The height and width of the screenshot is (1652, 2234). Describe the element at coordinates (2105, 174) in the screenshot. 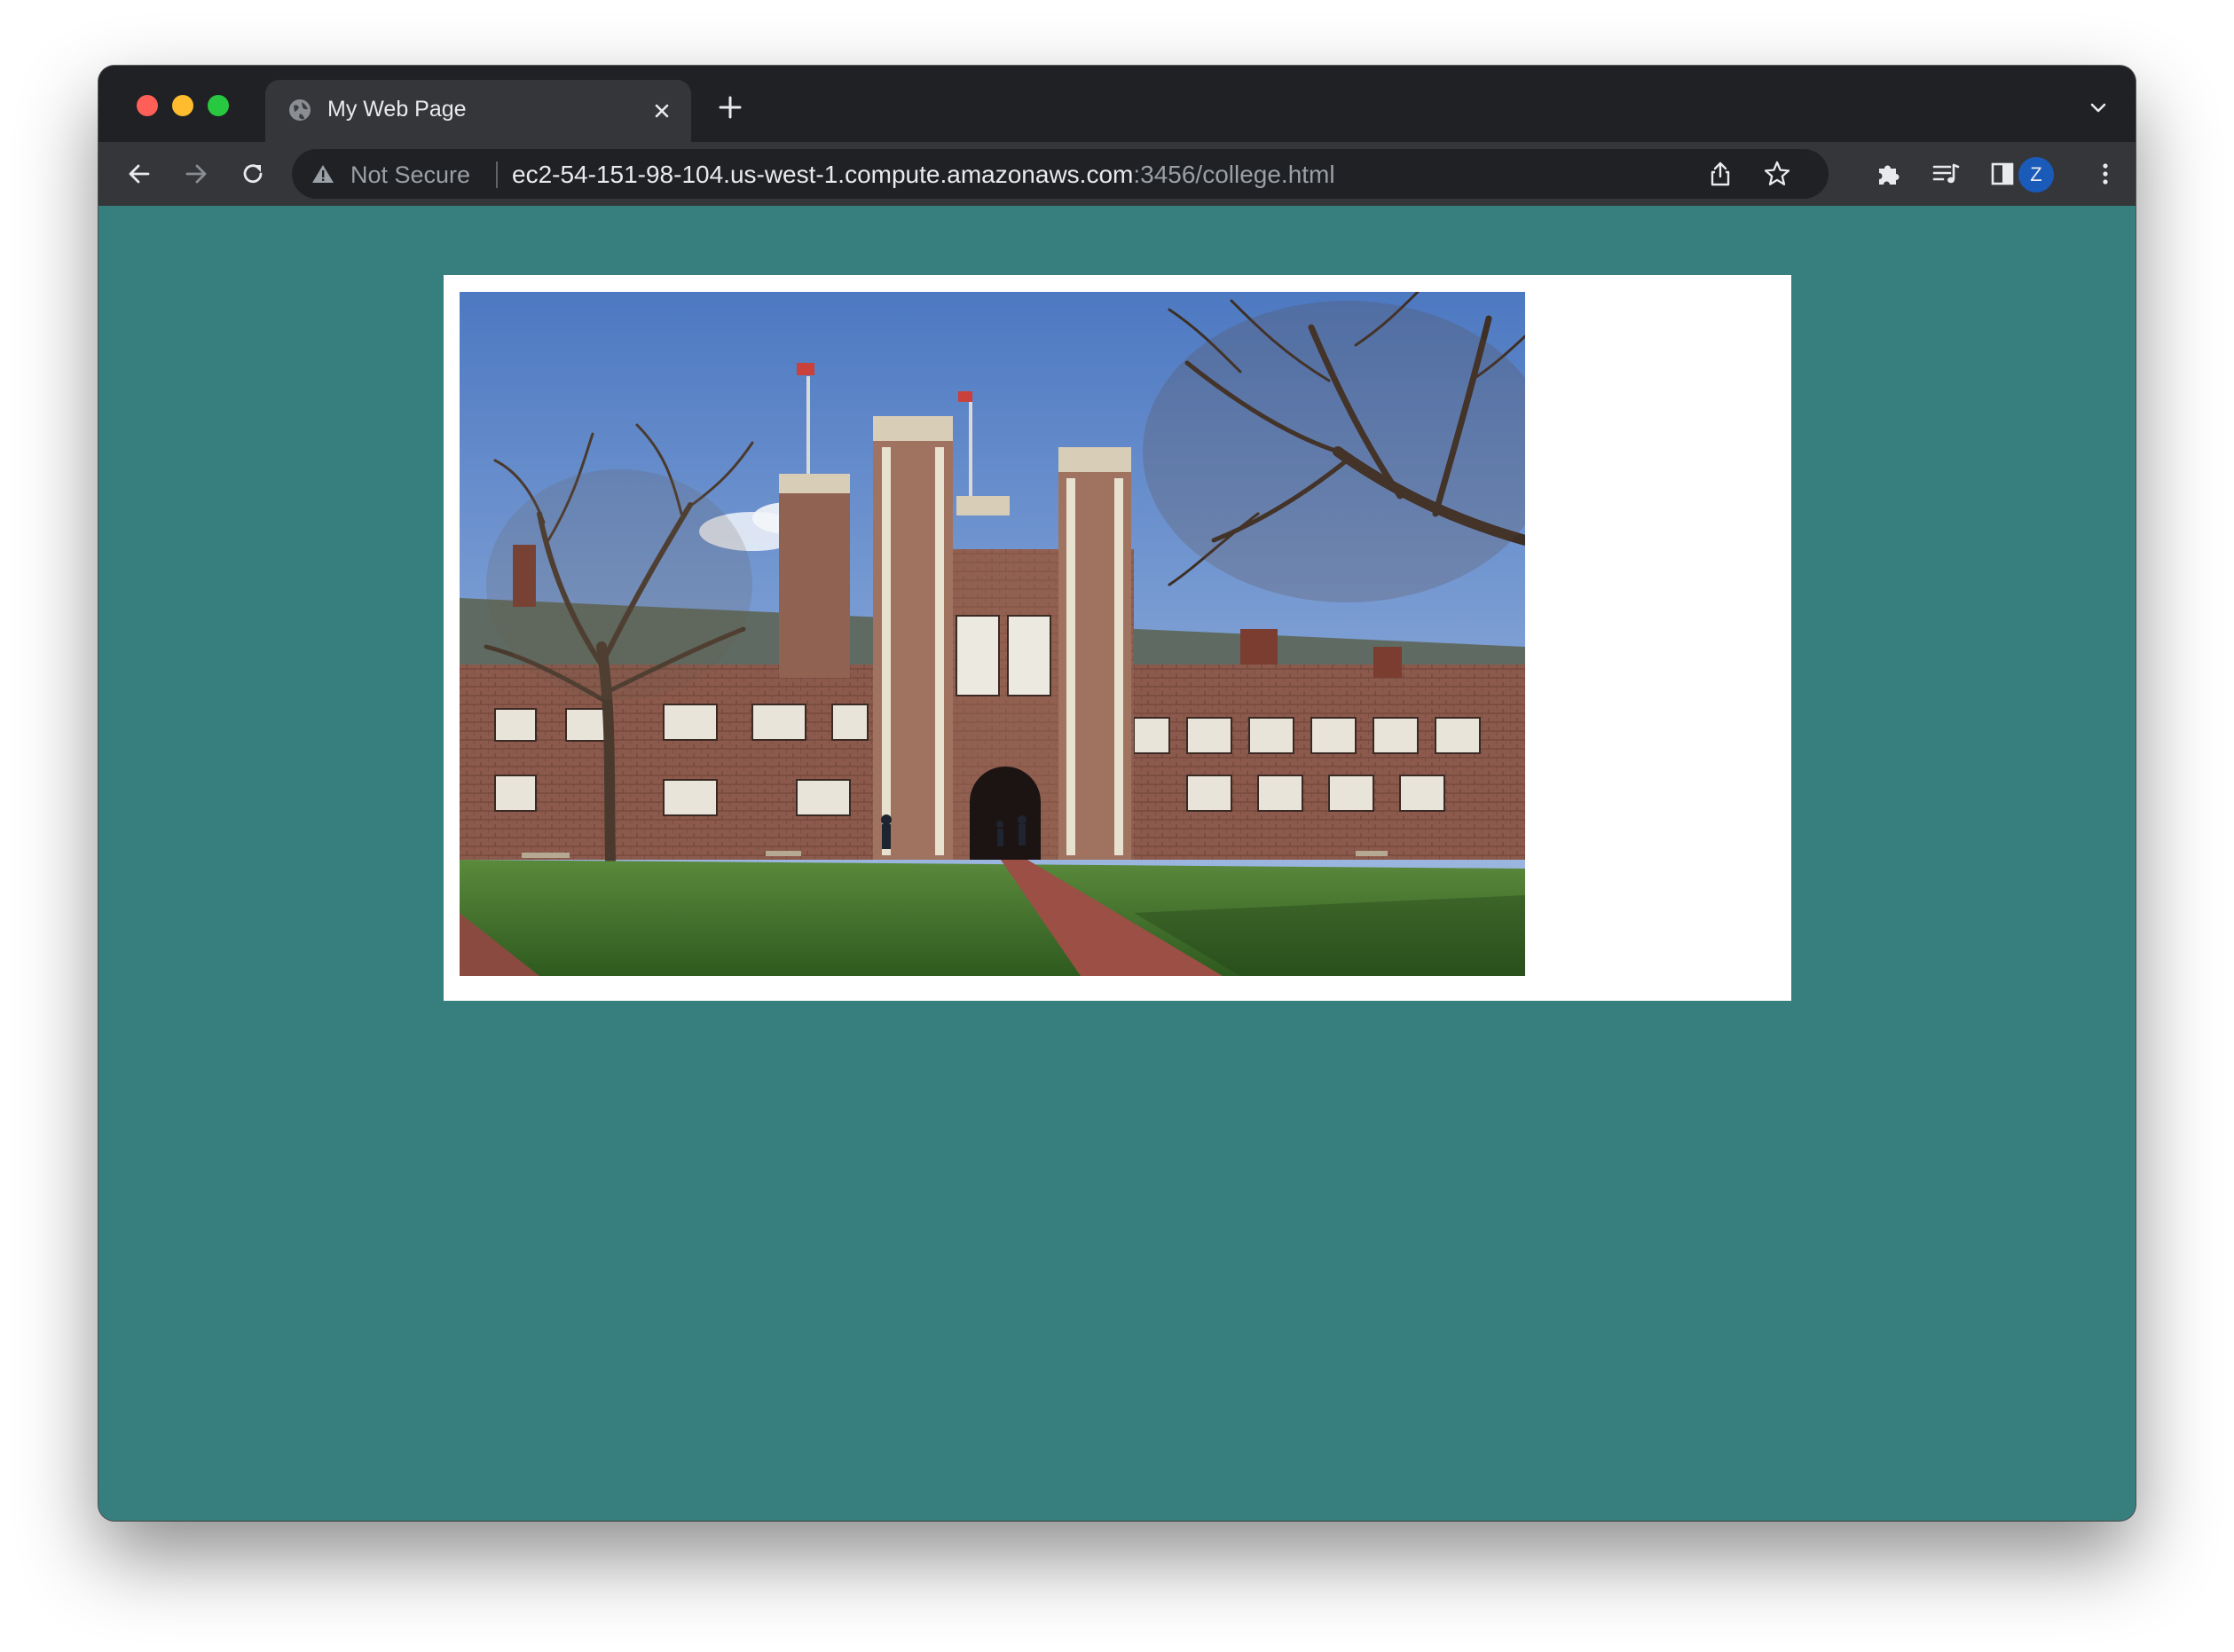

I see `menu-icon` at that location.